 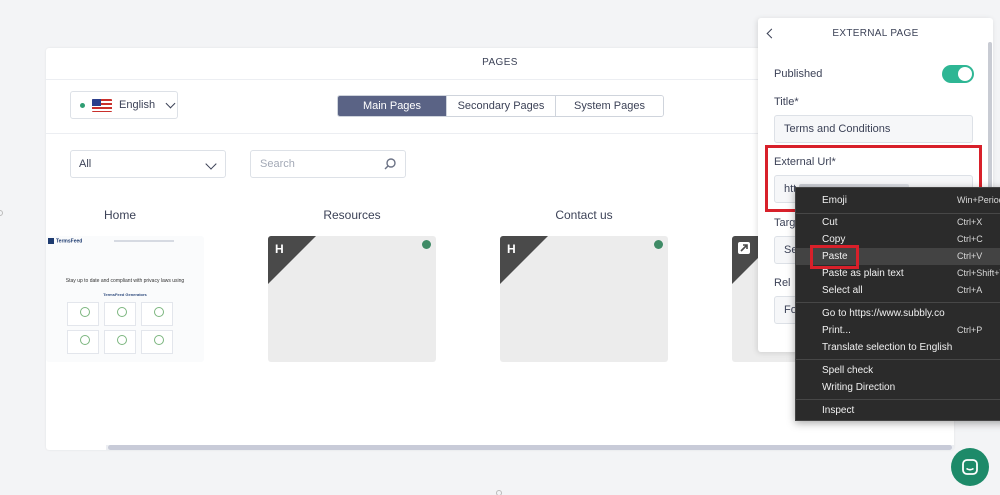 I want to click on page-card-resources: H, so click(x=352, y=299).